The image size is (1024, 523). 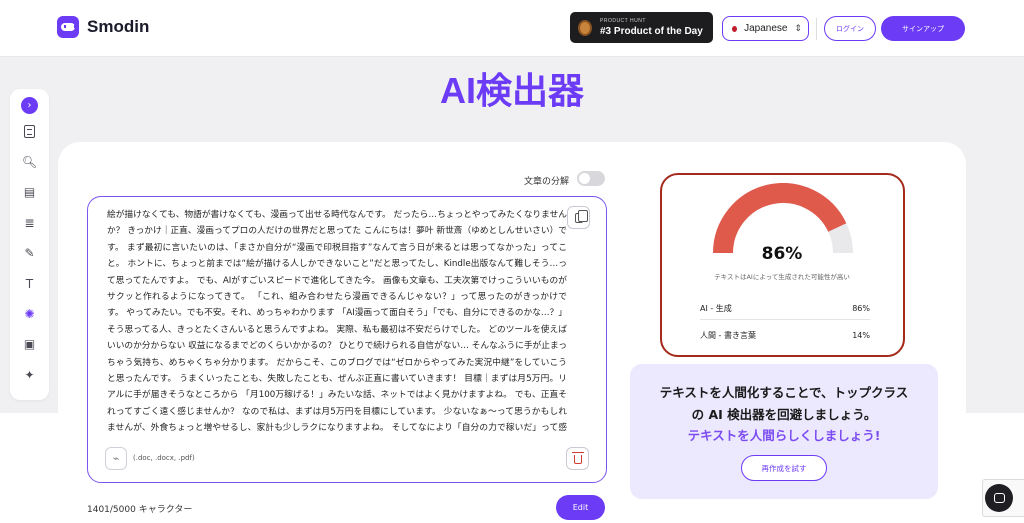 I want to click on copy-icon, so click(x=581, y=216).